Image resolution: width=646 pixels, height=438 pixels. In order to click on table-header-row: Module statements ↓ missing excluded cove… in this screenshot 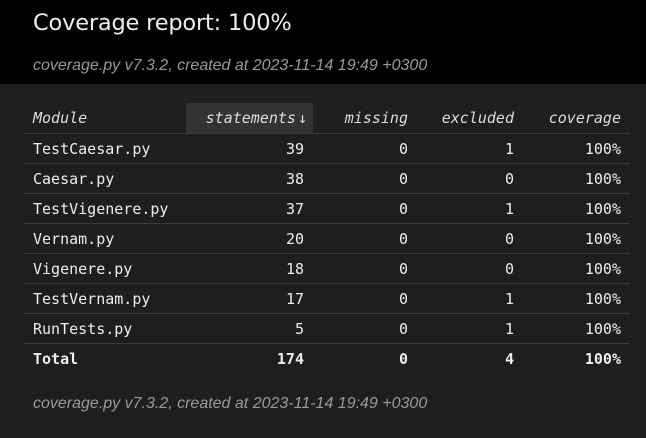, I will do `click(327, 118)`.